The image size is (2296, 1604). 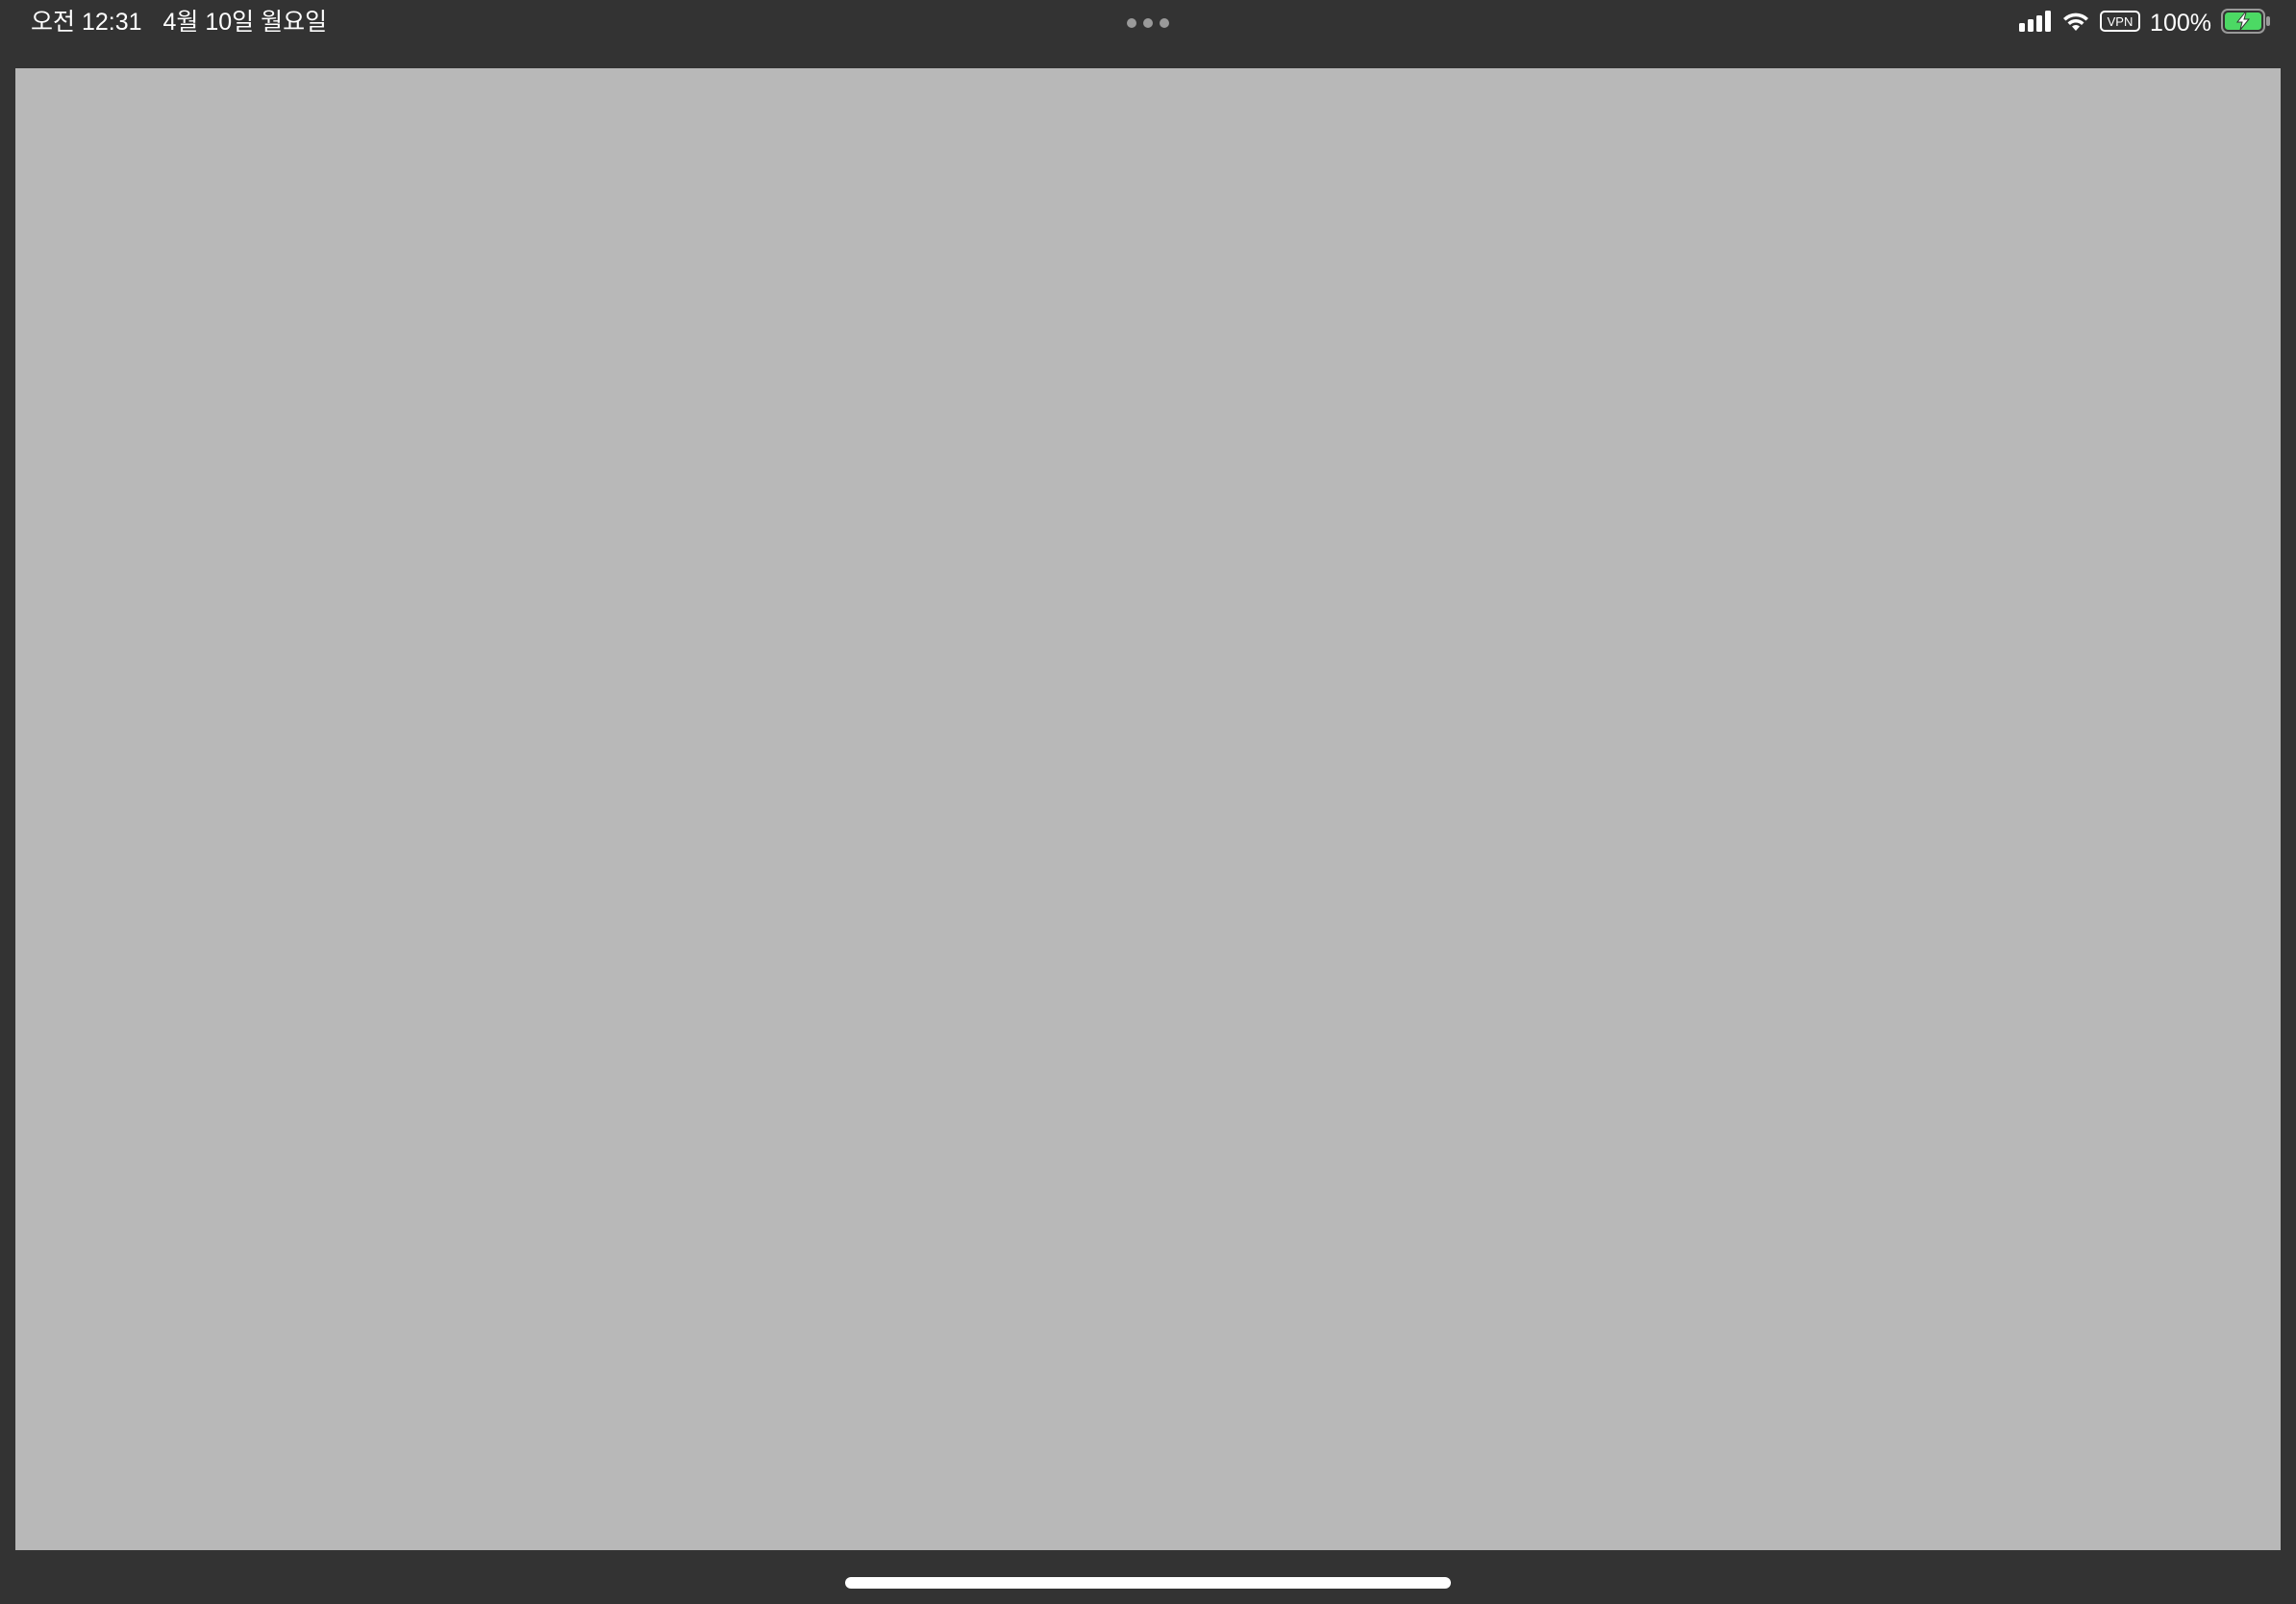 What do you see at coordinates (2180, 23) in the screenshot?
I see `battery-percent: 100%` at bounding box center [2180, 23].